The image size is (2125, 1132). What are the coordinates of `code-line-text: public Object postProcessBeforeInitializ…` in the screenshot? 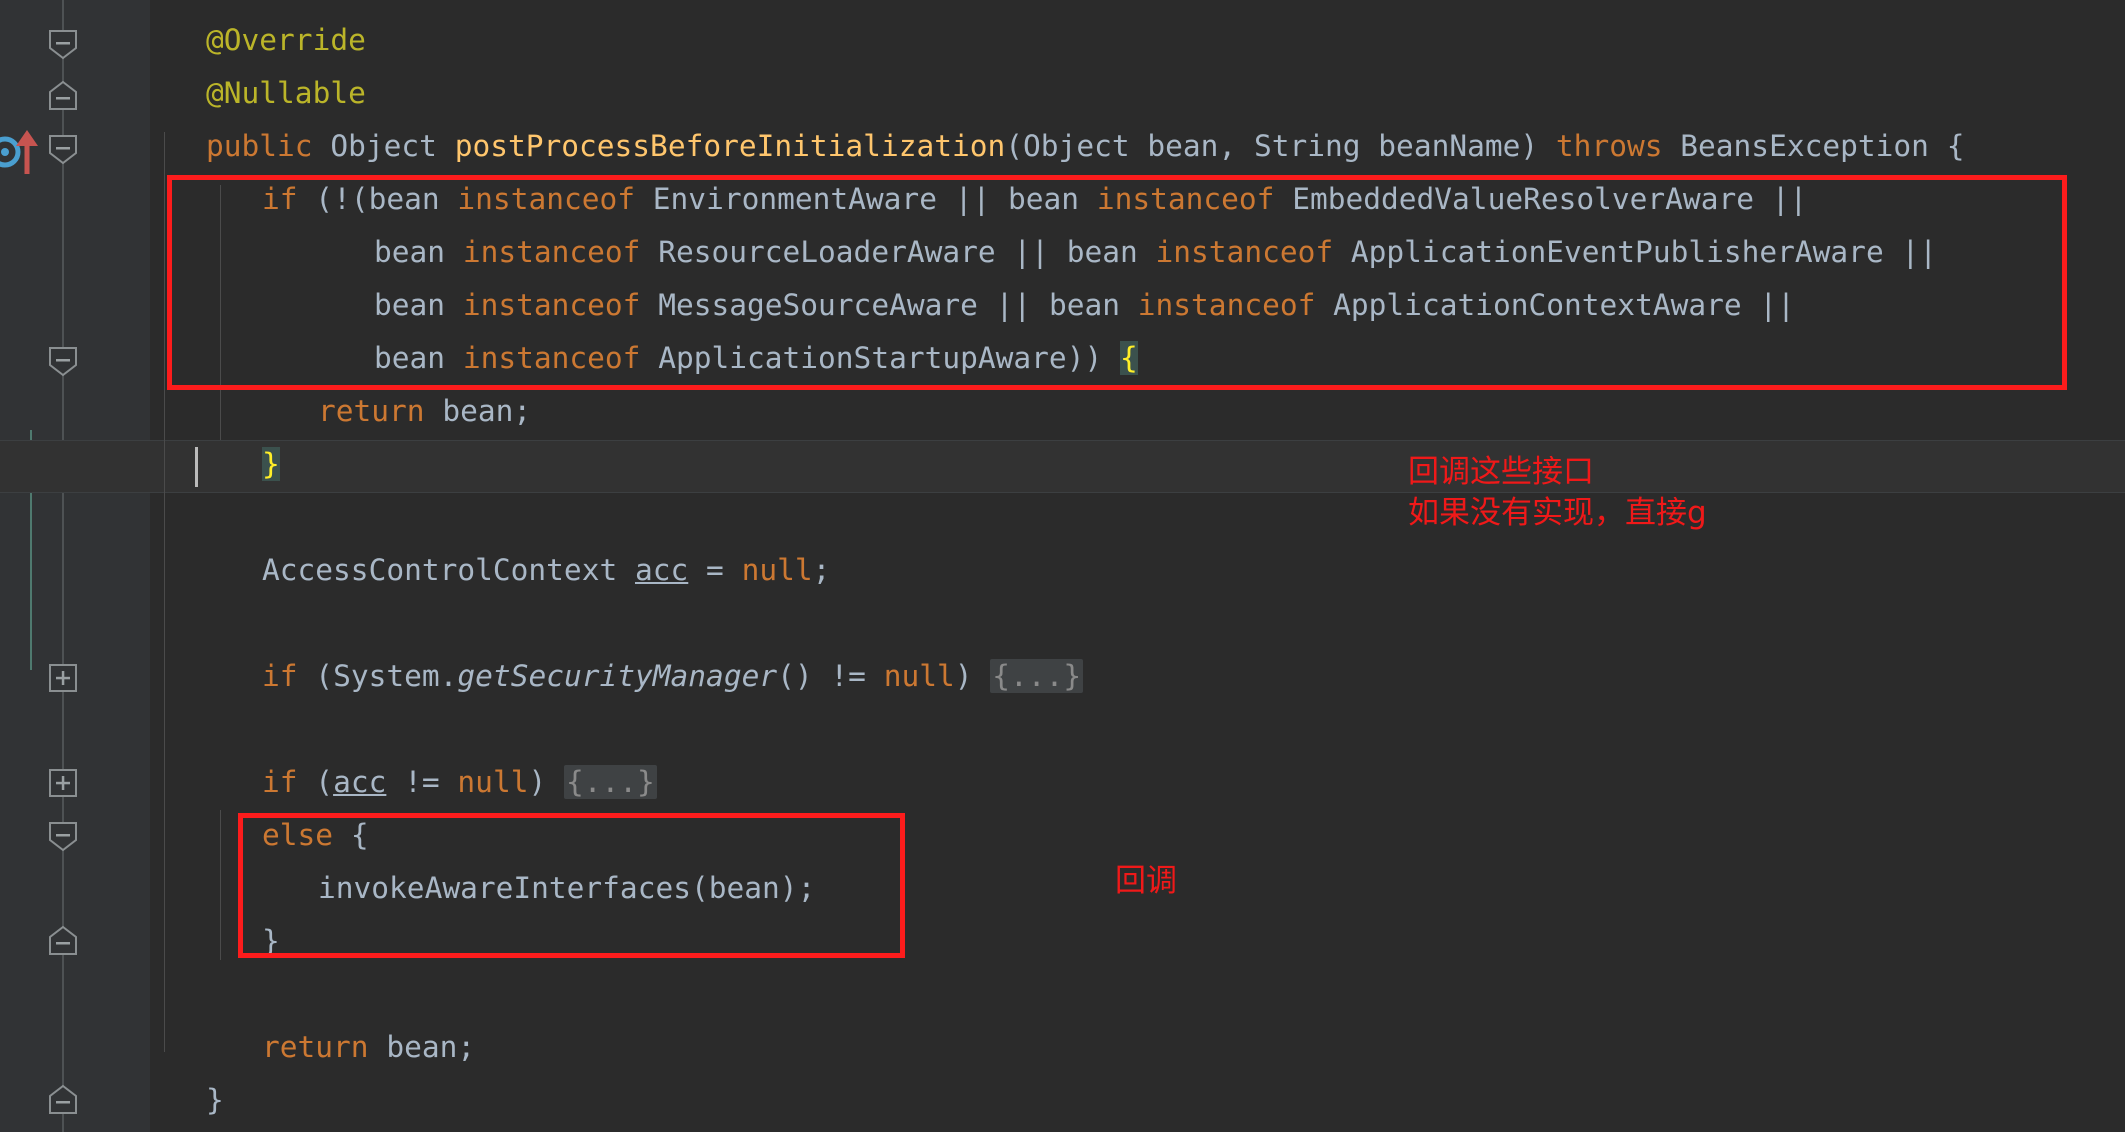 It's located at (1085, 146).